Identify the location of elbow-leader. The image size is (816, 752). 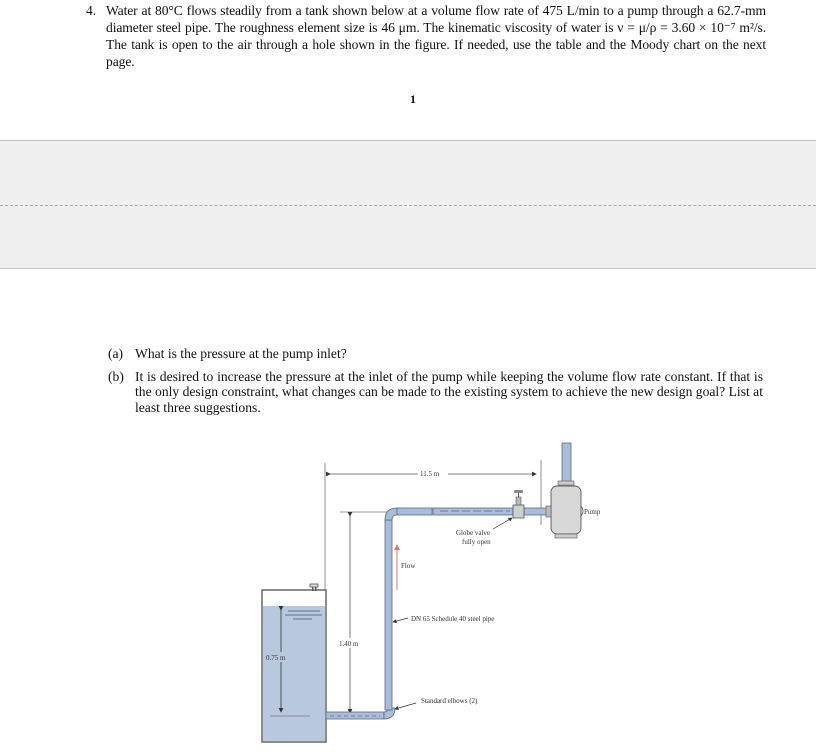
(405, 706).